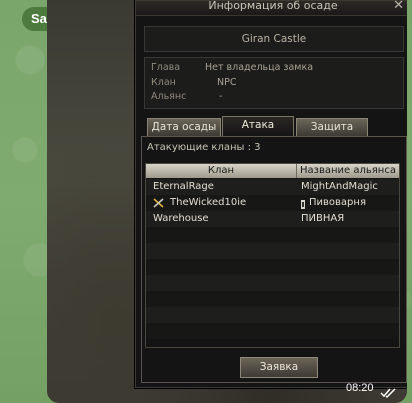 The height and width of the screenshot is (403, 412). Describe the element at coordinates (303, 204) in the screenshot. I see `alliance-crest-icon` at that location.